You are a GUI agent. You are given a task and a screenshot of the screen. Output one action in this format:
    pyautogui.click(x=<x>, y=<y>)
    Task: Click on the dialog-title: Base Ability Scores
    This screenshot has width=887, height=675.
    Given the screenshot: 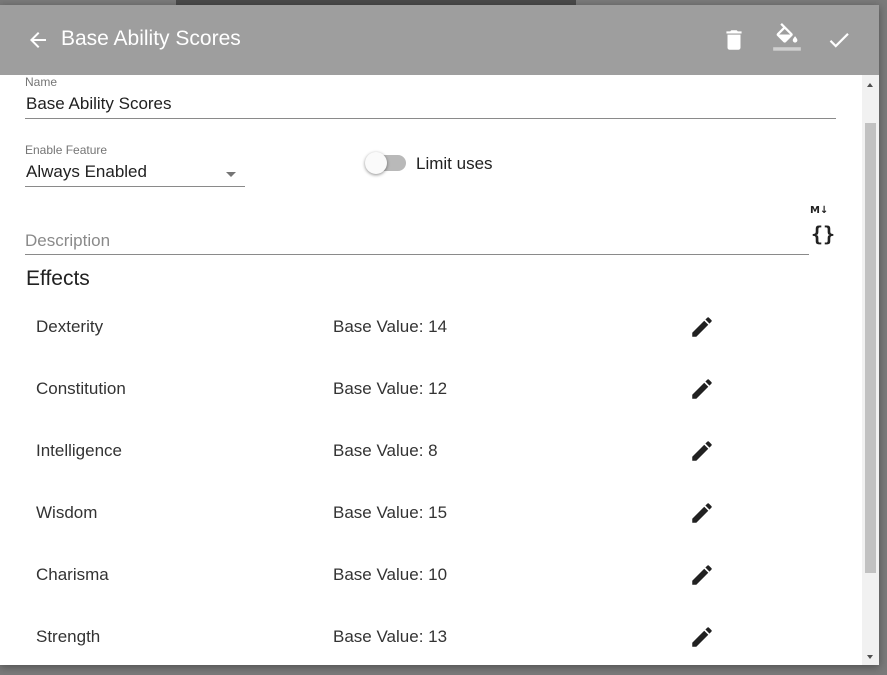 What is the action you would take?
    pyautogui.click(x=151, y=38)
    